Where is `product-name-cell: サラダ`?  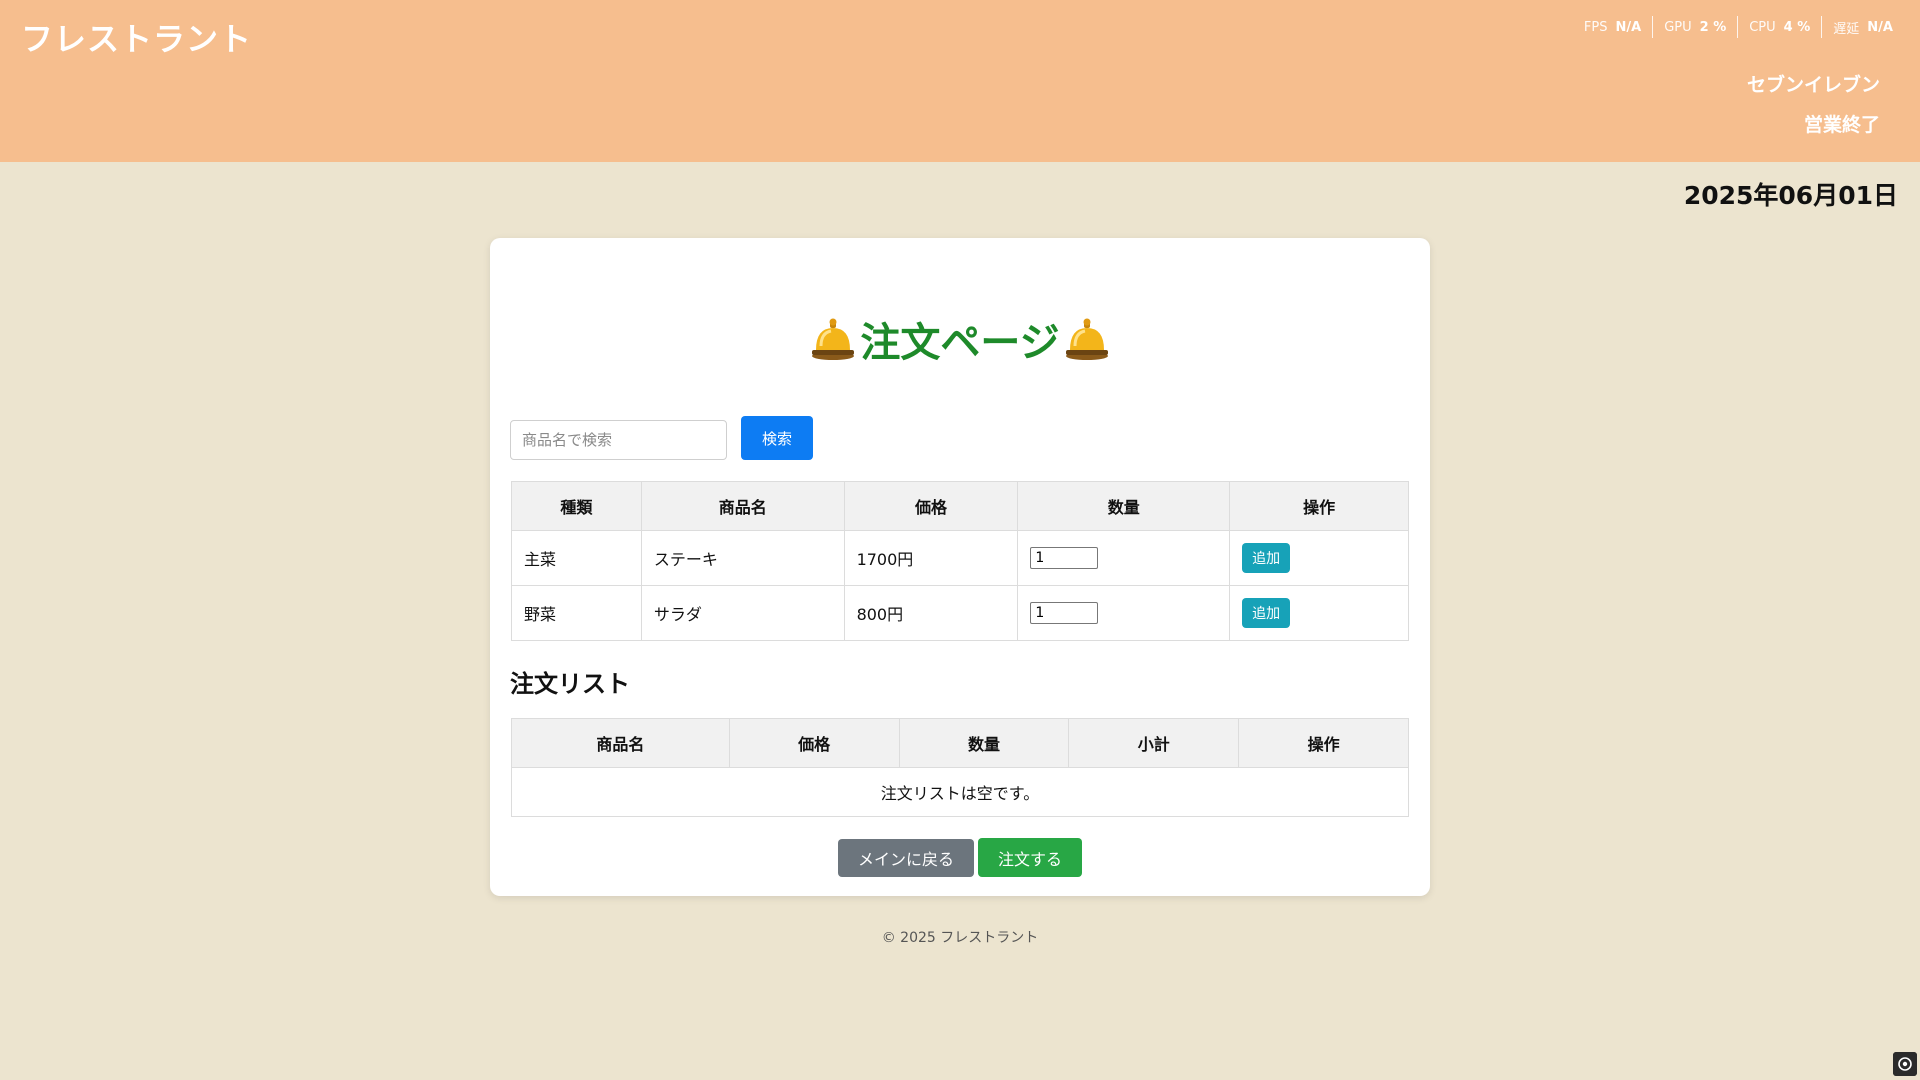
product-name-cell: サラダ is located at coordinates (742, 613).